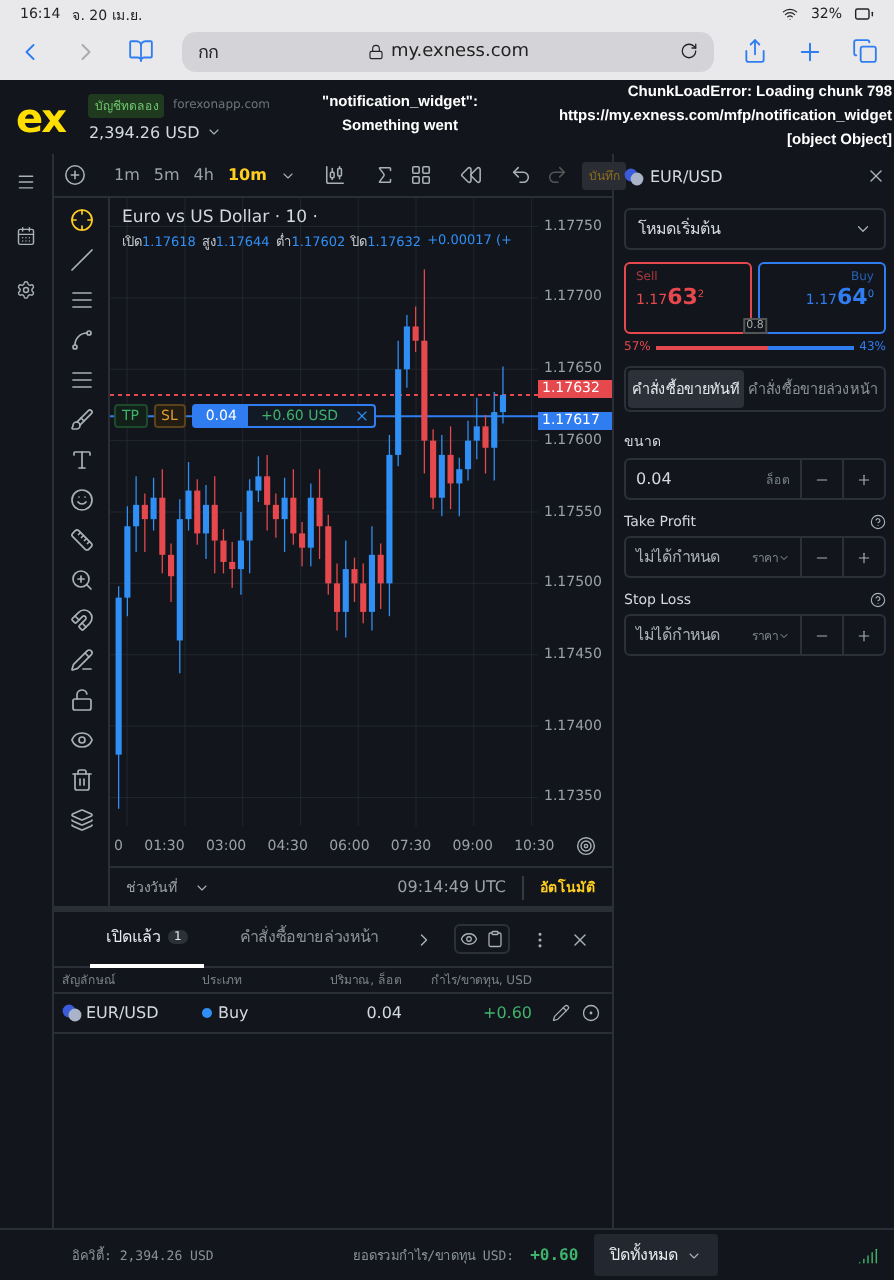 This screenshot has width=894, height=1280. Describe the element at coordinates (81, 220) in the screenshot. I see `crosshair-icon` at that location.